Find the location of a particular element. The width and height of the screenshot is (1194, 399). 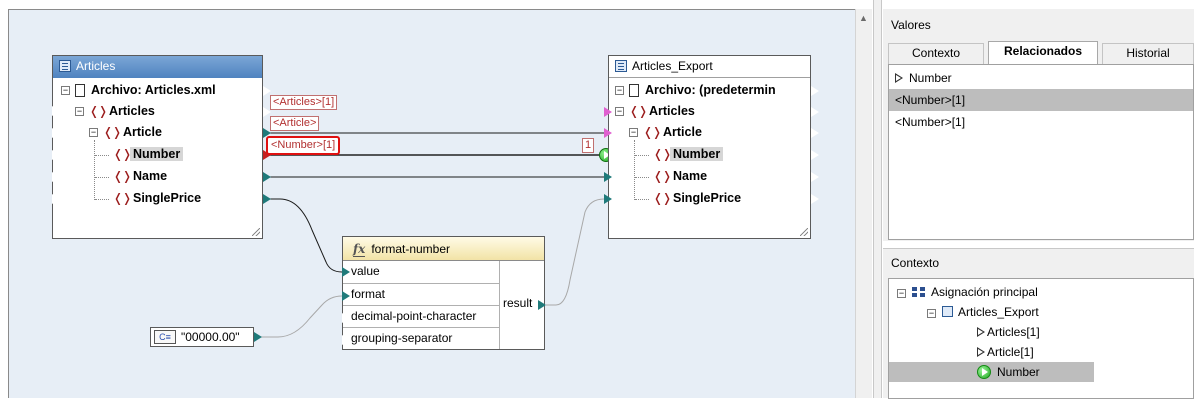

input-connector-article is located at coordinates (608, 133).